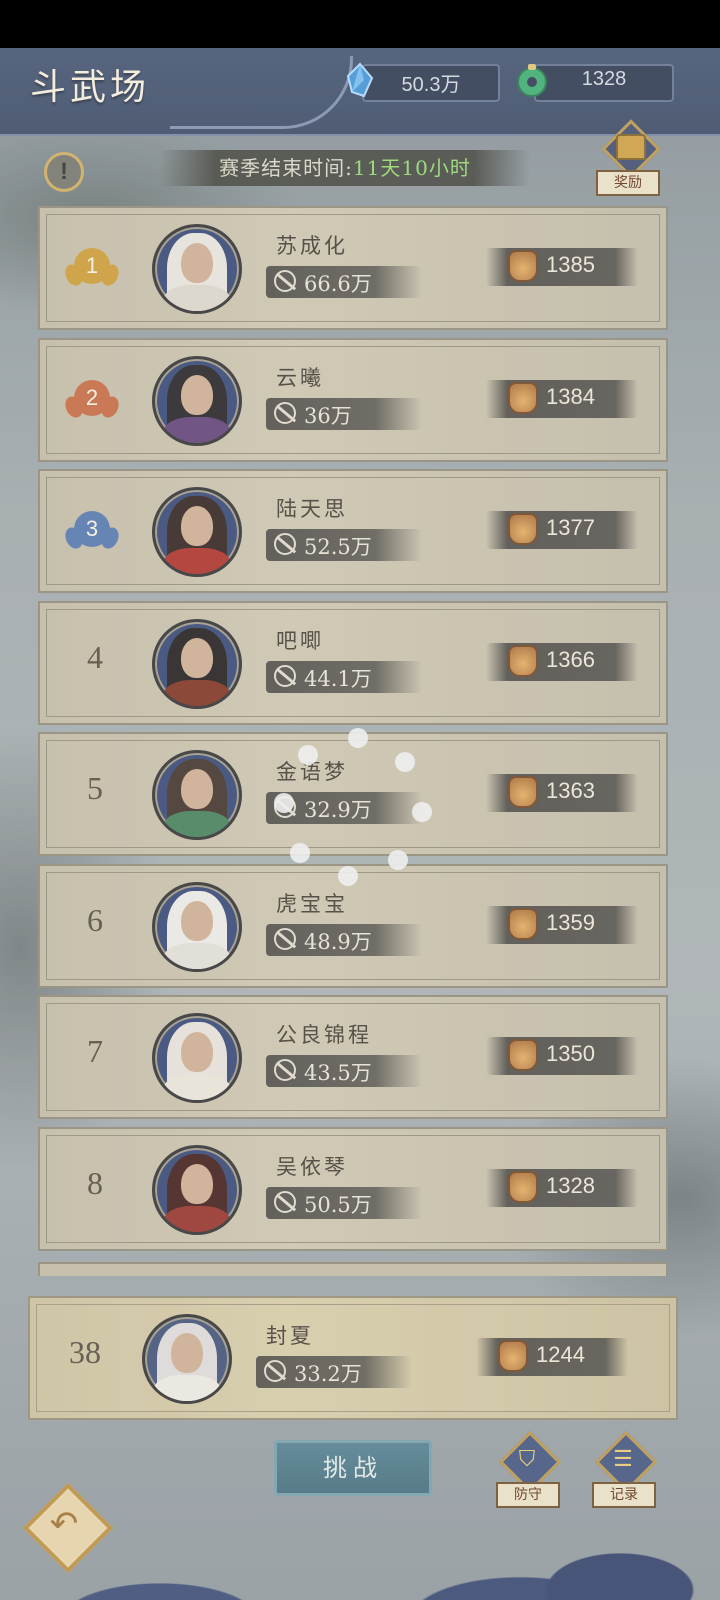  What do you see at coordinates (604, 79) in the screenshot?
I see `jade-amount: 1328` at bounding box center [604, 79].